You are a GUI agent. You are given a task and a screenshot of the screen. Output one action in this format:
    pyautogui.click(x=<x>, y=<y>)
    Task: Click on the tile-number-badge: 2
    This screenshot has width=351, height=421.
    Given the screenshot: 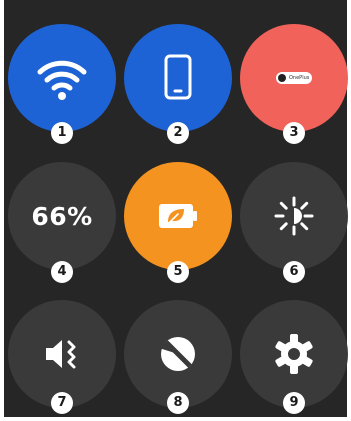 What is the action you would take?
    pyautogui.click(x=178, y=133)
    